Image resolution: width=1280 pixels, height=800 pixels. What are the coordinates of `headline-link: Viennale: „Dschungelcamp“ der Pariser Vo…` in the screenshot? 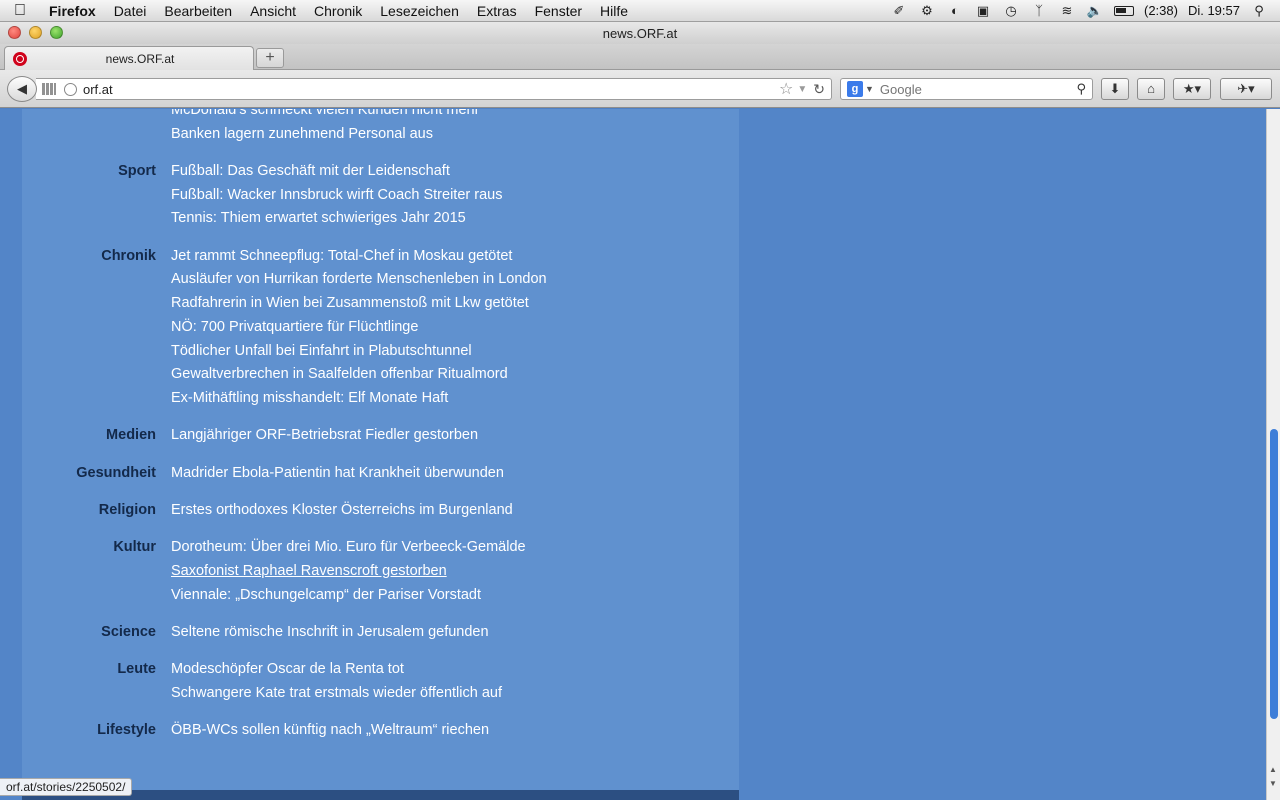 It's located at (348, 596).